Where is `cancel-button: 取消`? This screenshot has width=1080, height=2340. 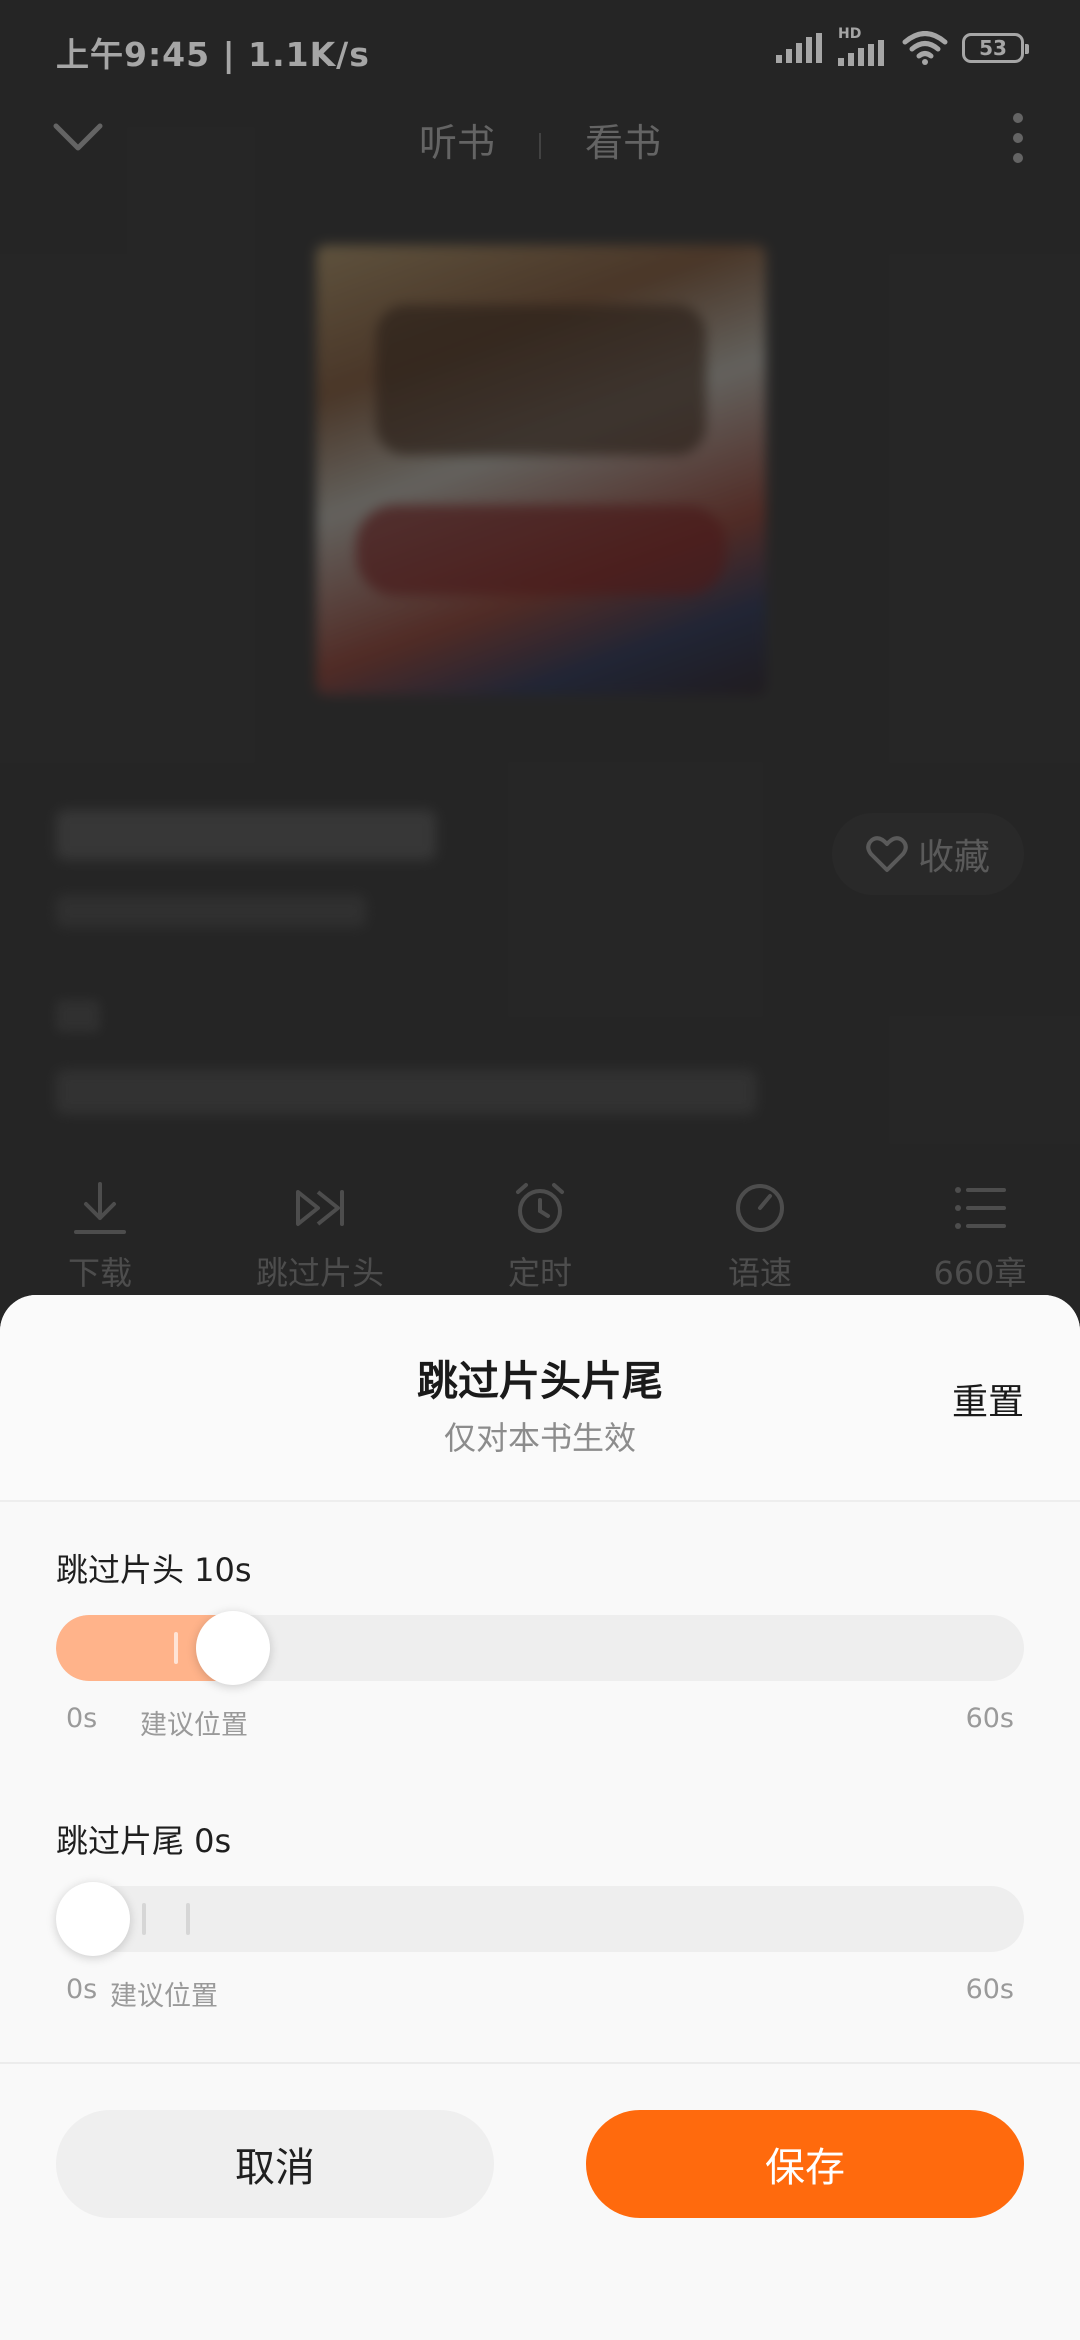
cancel-button: 取消 is located at coordinates (275, 2164).